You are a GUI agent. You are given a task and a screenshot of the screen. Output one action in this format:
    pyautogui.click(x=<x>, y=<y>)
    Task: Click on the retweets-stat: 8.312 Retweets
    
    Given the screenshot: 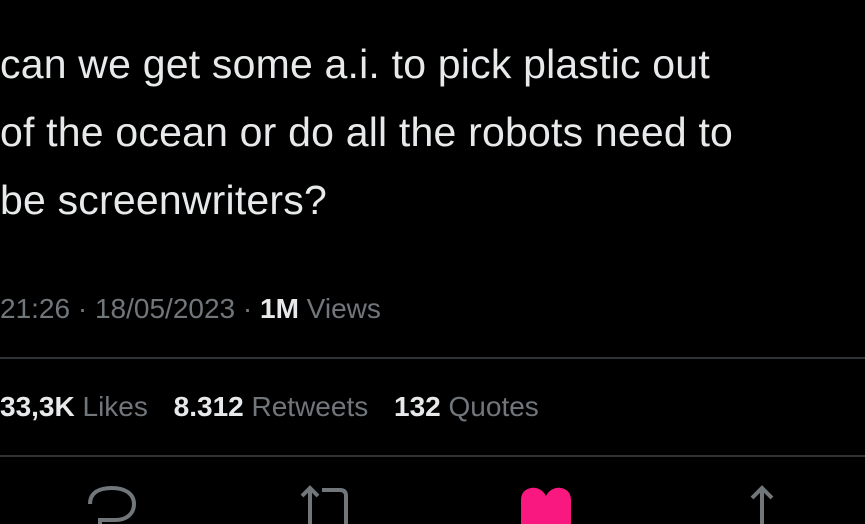 What is the action you would take?
    pyautogui.click(x=271, y=406)
    